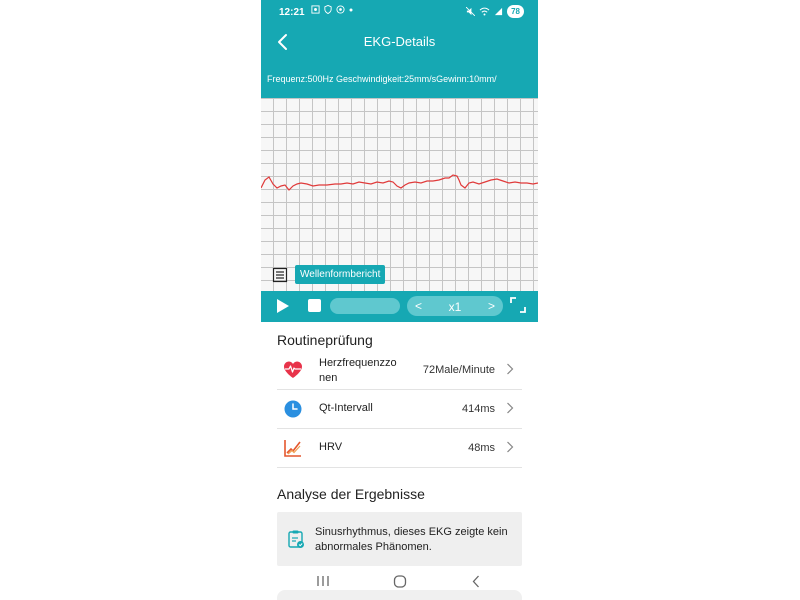  What do you see at coordinates (399, 448) in the screenshot?
I see `row-hrv: HRV 48ms` at bounding box center [399, 448].